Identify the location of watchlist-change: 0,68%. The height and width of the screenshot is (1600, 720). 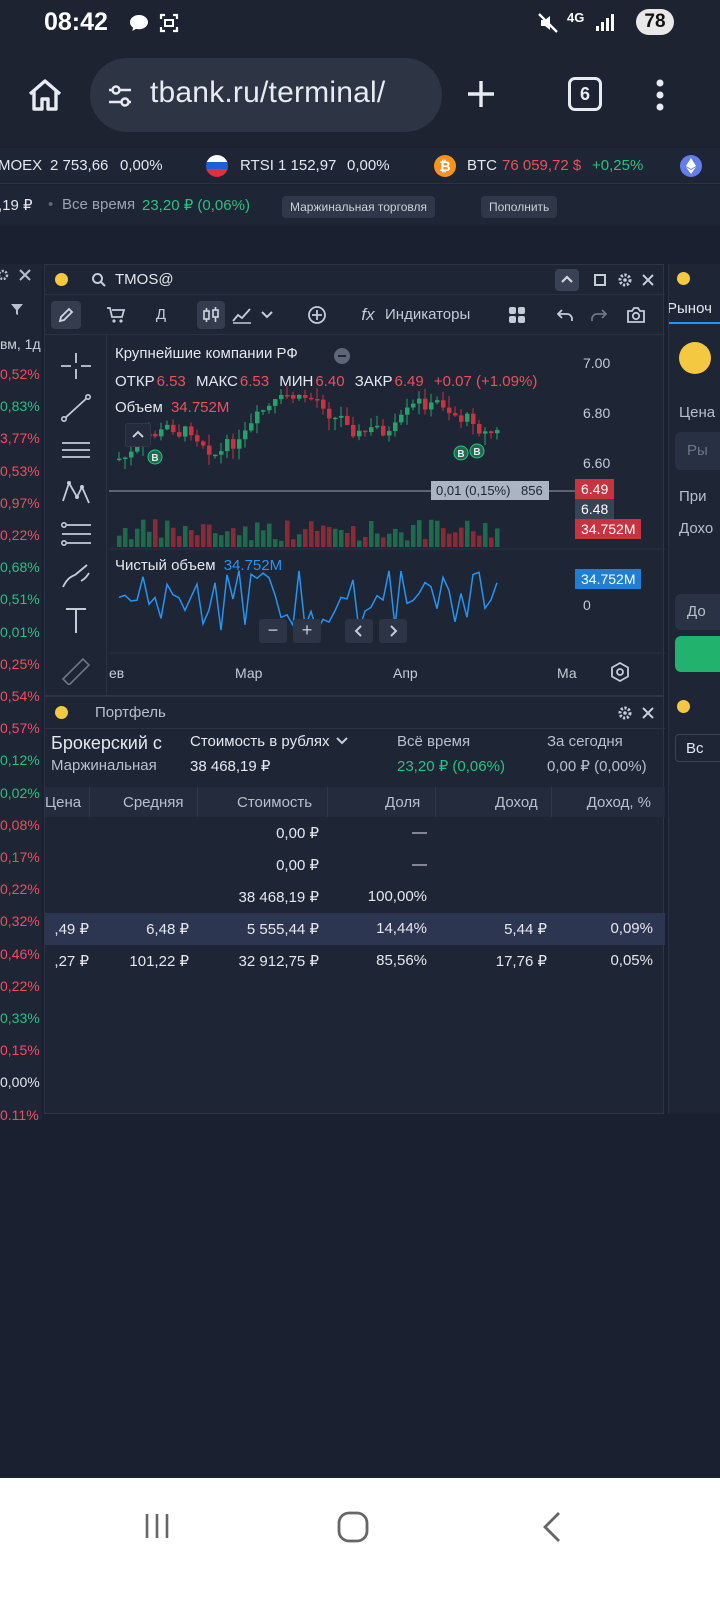
(20, 567).